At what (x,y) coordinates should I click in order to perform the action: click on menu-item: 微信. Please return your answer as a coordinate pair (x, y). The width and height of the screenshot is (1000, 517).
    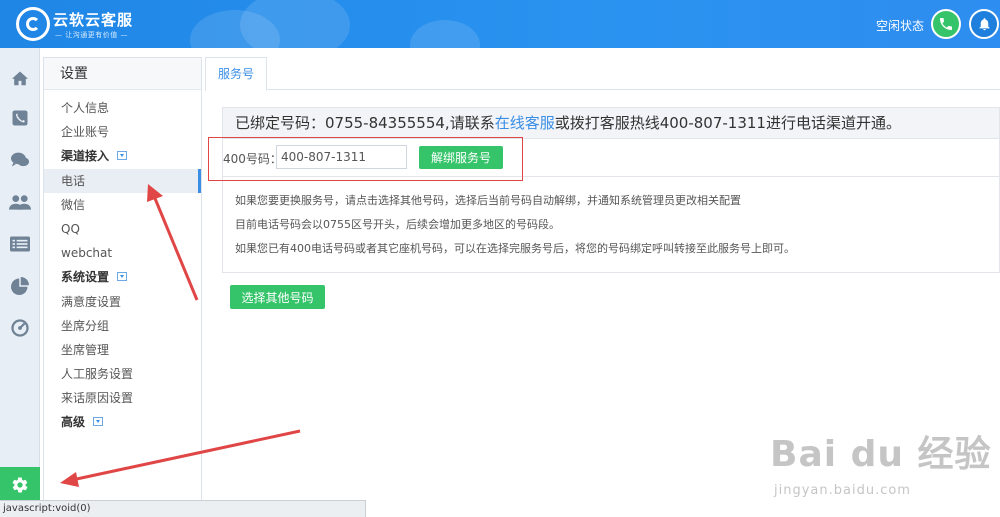
    Looking at the image, I should click on (122, 205).